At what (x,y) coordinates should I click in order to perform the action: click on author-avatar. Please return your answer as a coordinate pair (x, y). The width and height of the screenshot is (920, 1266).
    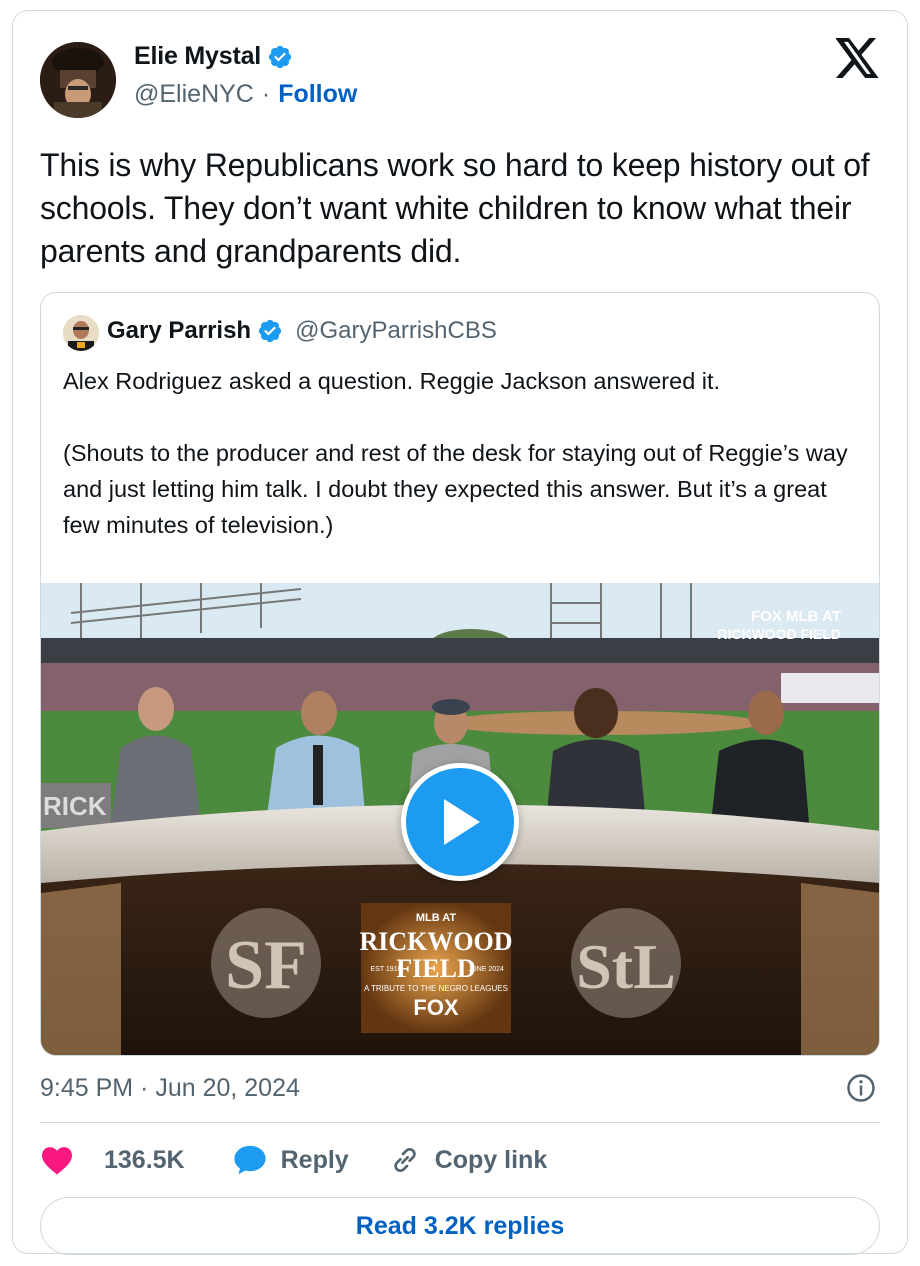
    Looking at the image, I should click on (78, 80).